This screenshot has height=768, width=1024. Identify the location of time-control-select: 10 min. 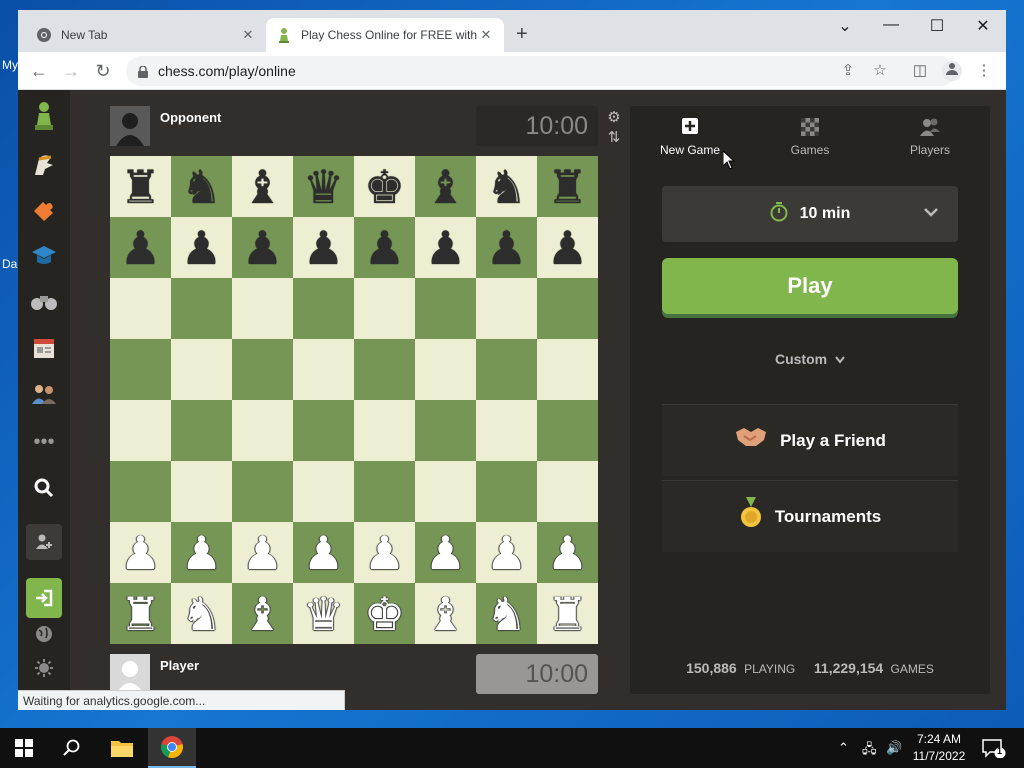
(810, 214).